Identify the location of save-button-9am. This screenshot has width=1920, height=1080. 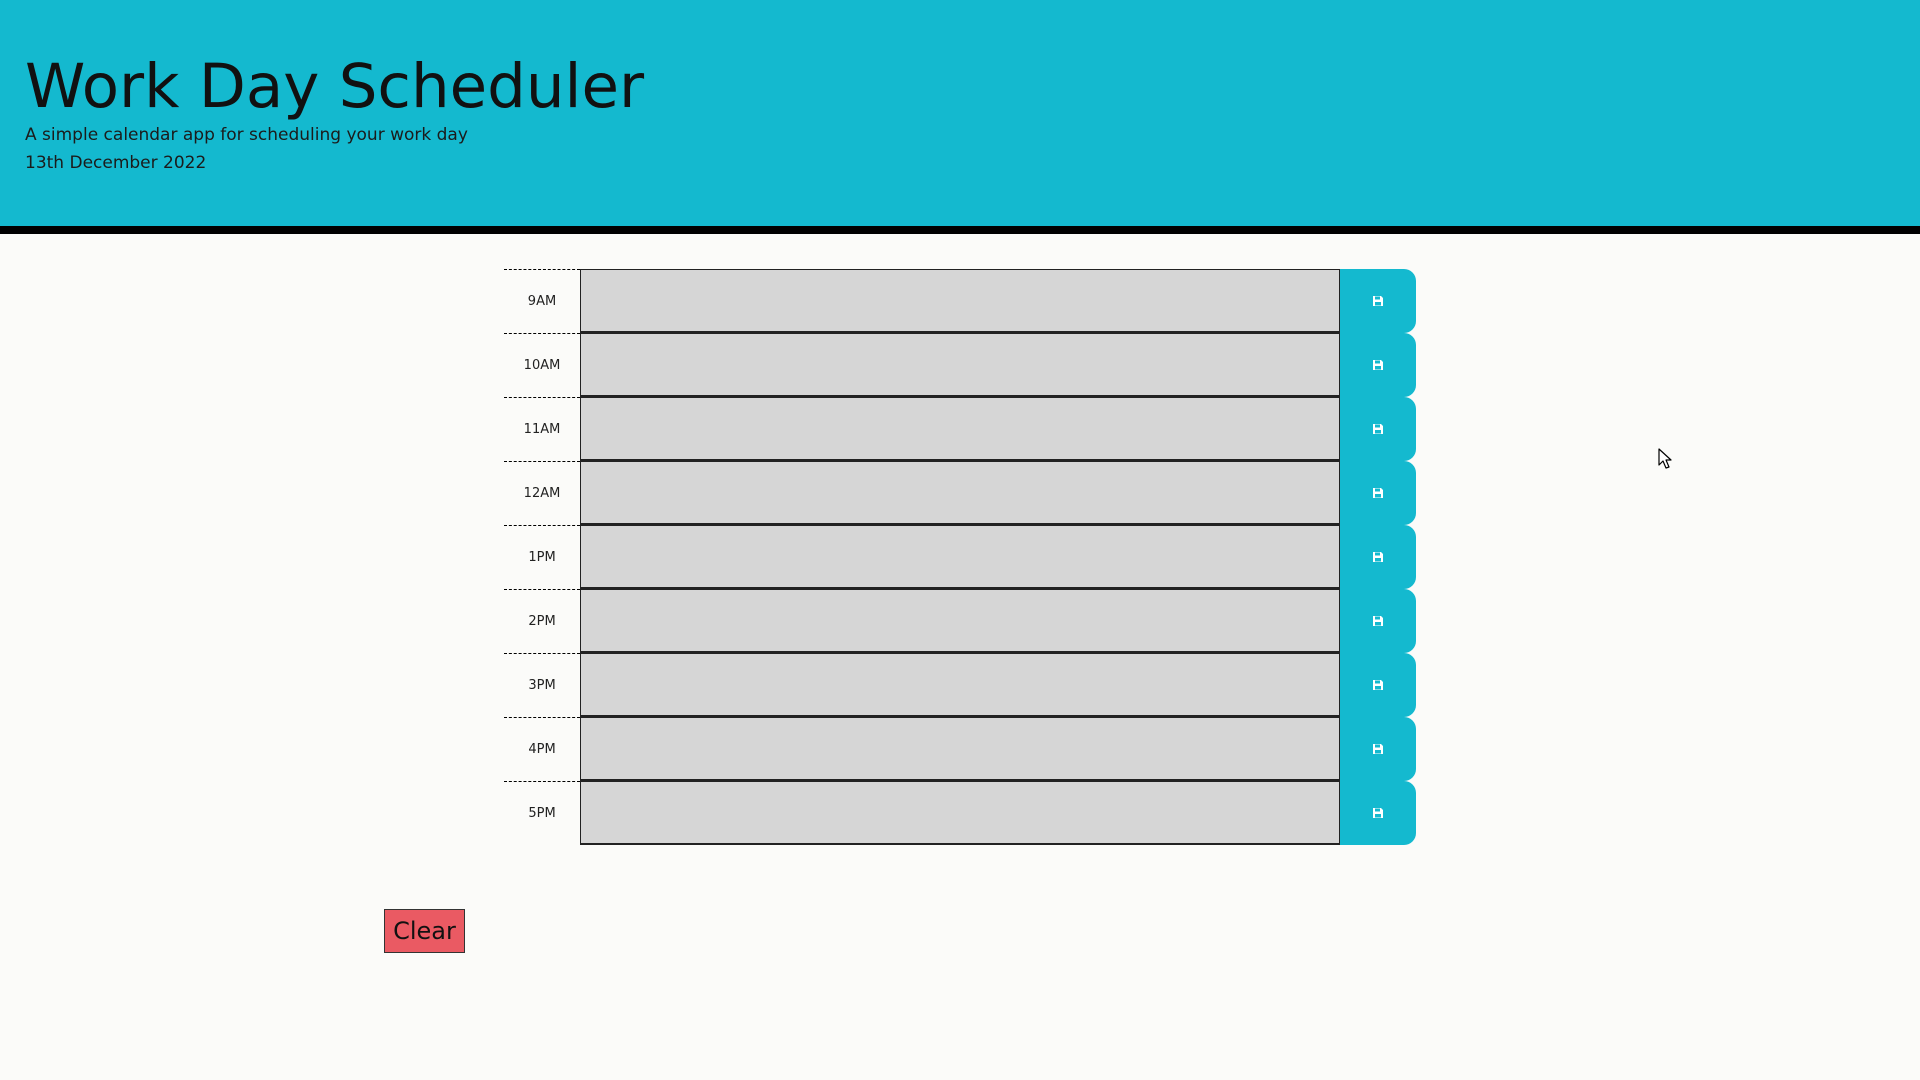
(1378, 301).